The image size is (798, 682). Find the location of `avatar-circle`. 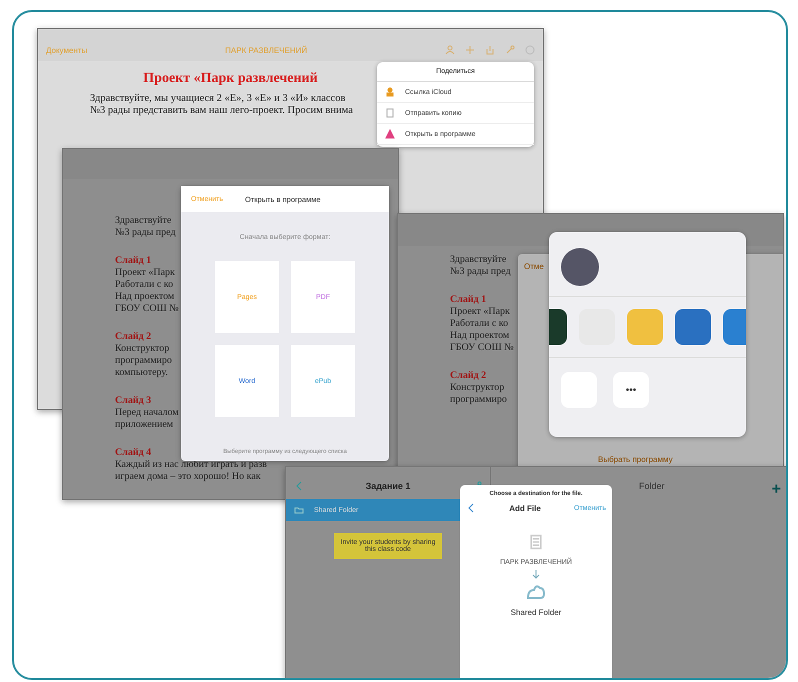

avatar-circle is located at coordinates (580, 267).